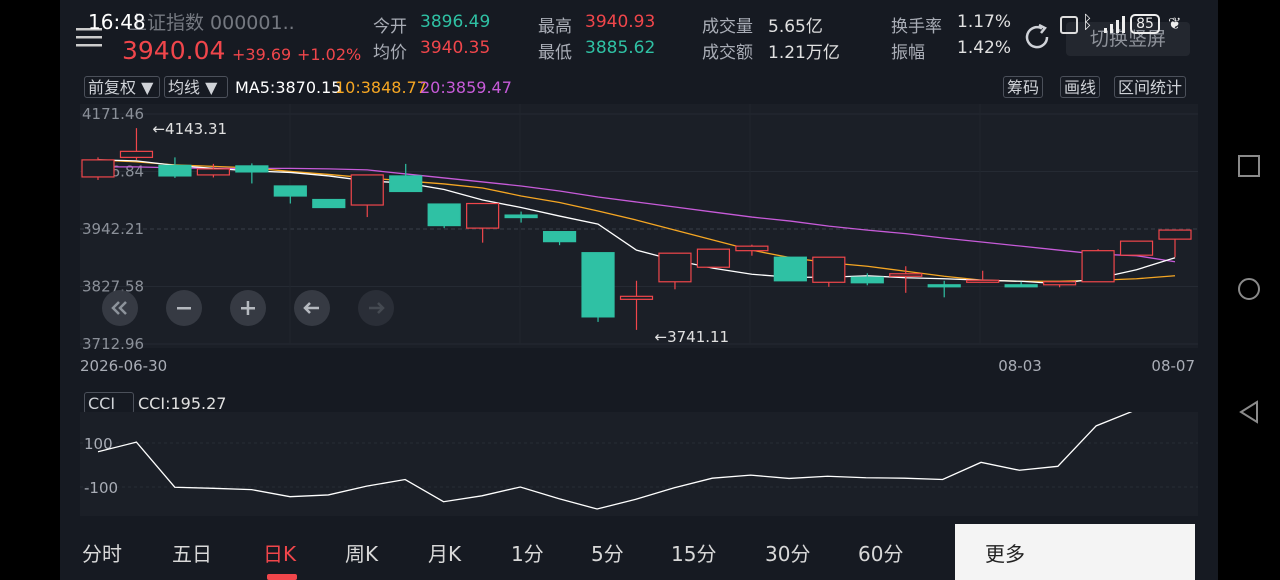  I want to click on battery-icon: 85, so click(1145, 24).